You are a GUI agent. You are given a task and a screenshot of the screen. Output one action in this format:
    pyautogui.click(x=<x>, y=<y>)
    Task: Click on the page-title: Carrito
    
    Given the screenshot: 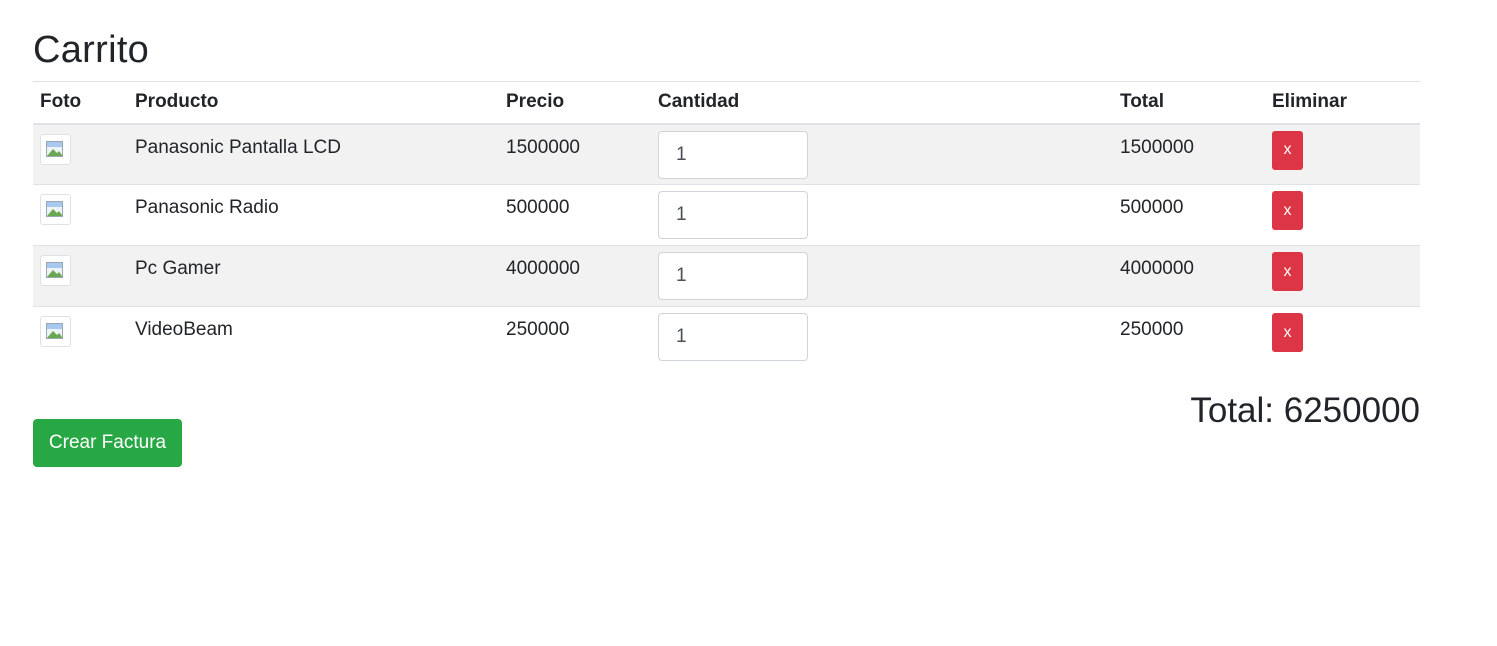 What is the action you would take?
    pyautogui.click(x=91, y=50)
    